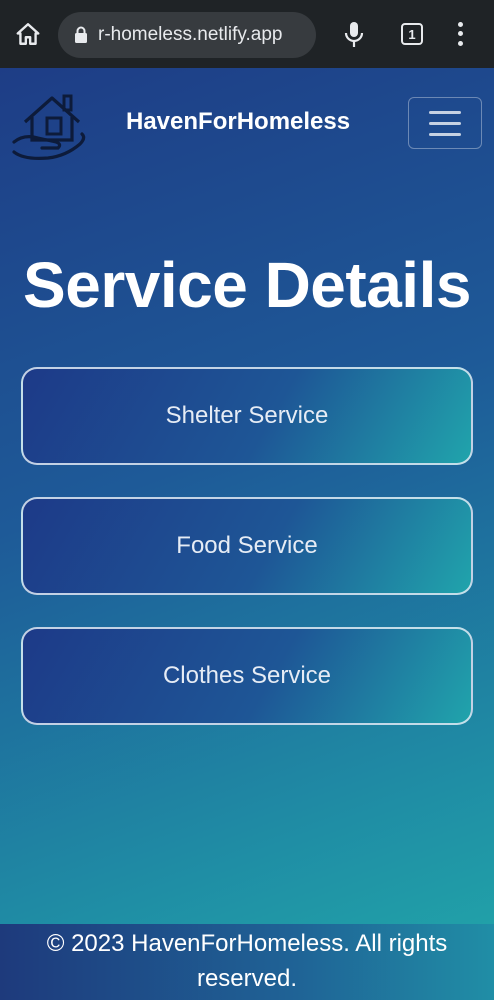  Describe the element at coordinates (238, 122) in the screenshot. I see `brand-name: HavenForHomeless` at that location.